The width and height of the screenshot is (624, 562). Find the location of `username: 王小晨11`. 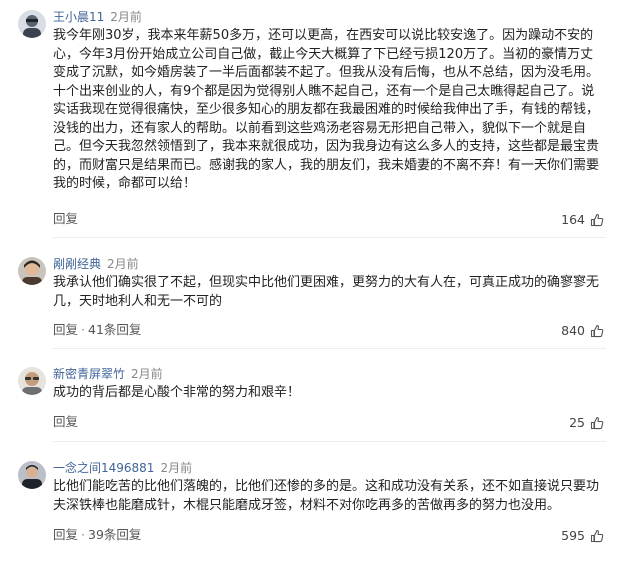

username: 王小晨11 is located at coordinates (78, 17).